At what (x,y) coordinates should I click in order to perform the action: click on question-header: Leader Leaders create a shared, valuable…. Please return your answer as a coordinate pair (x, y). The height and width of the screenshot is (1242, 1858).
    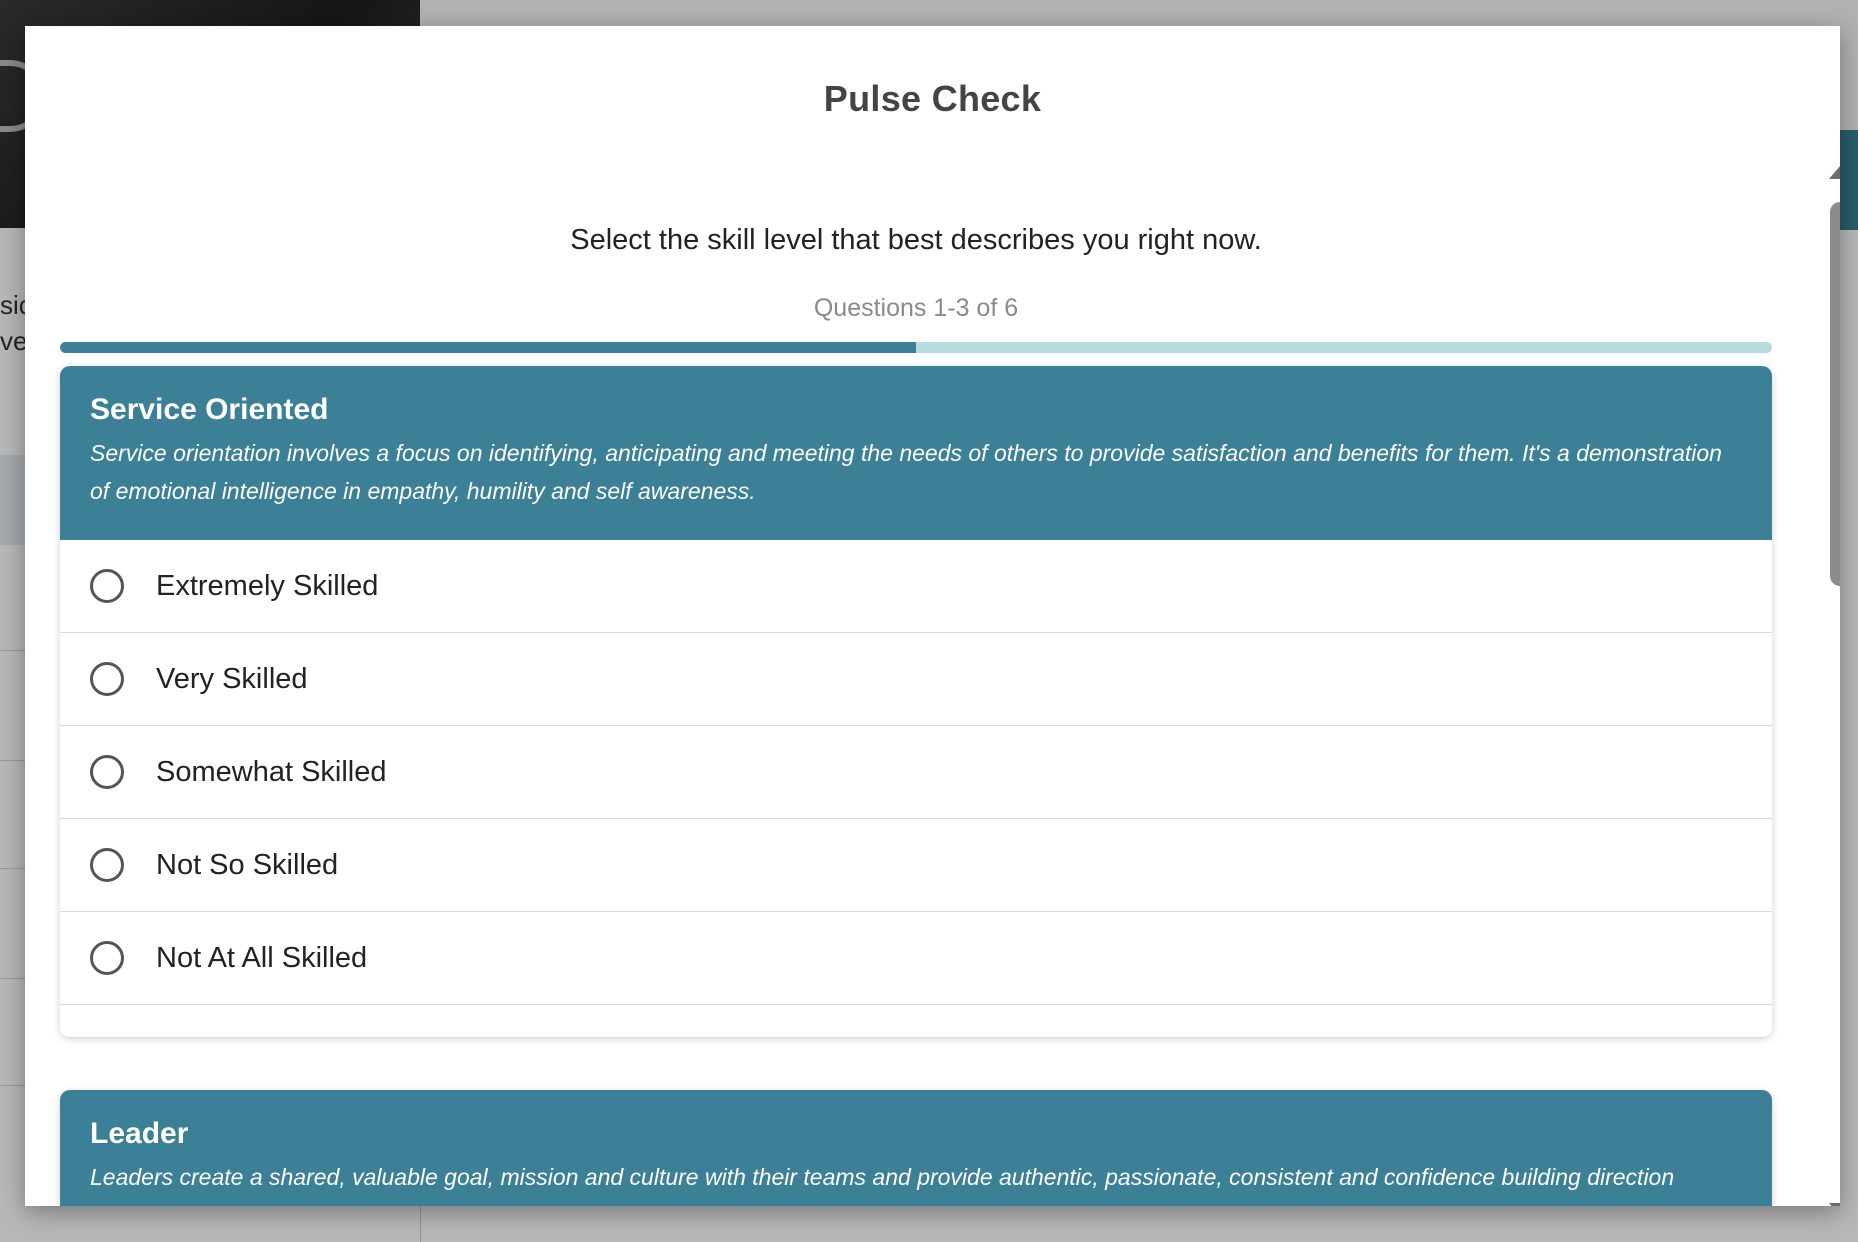
    Looking at the image, I should click on (916, 1148).